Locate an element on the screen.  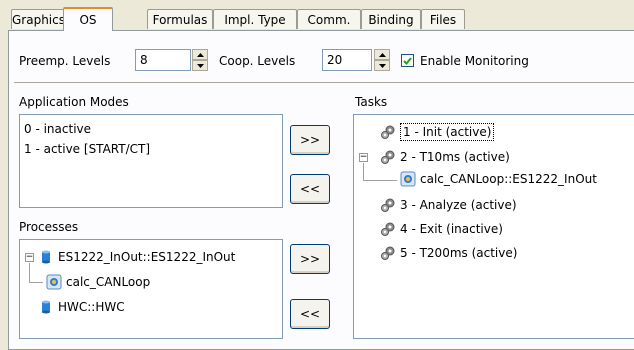
tree-item-label: 3 - Analyze (active) is located at coordinates (458, 205).